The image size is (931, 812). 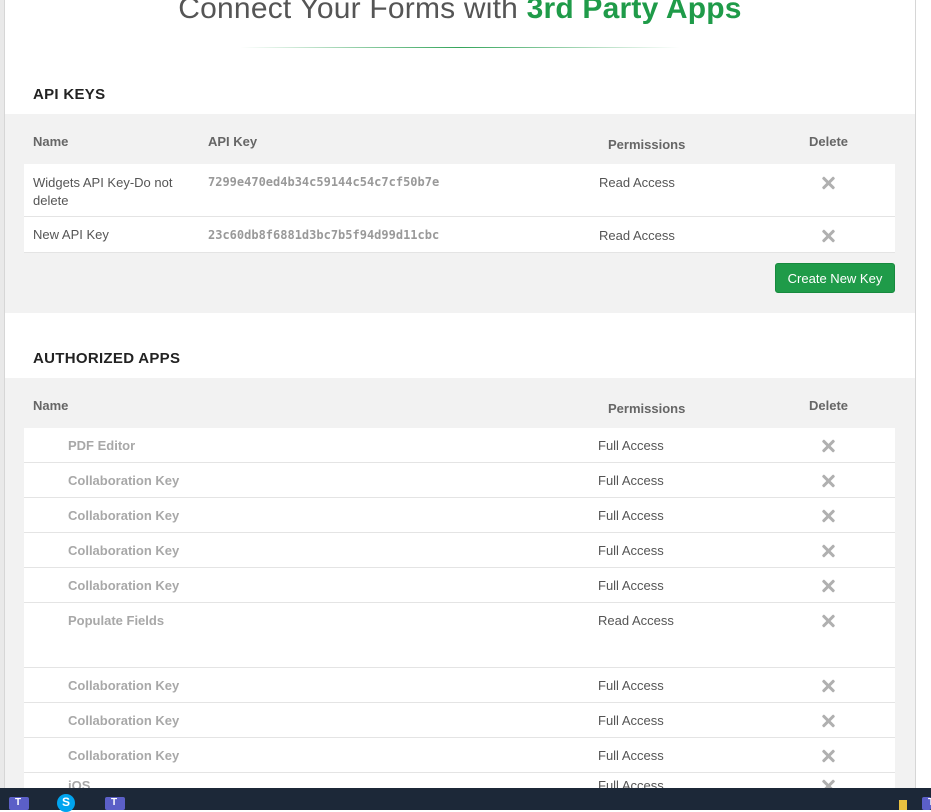 What do you see at coordinates (51, 200) in the screenshot?
I see `api-key-name-line2: delete` at bounding box center [51, 200].